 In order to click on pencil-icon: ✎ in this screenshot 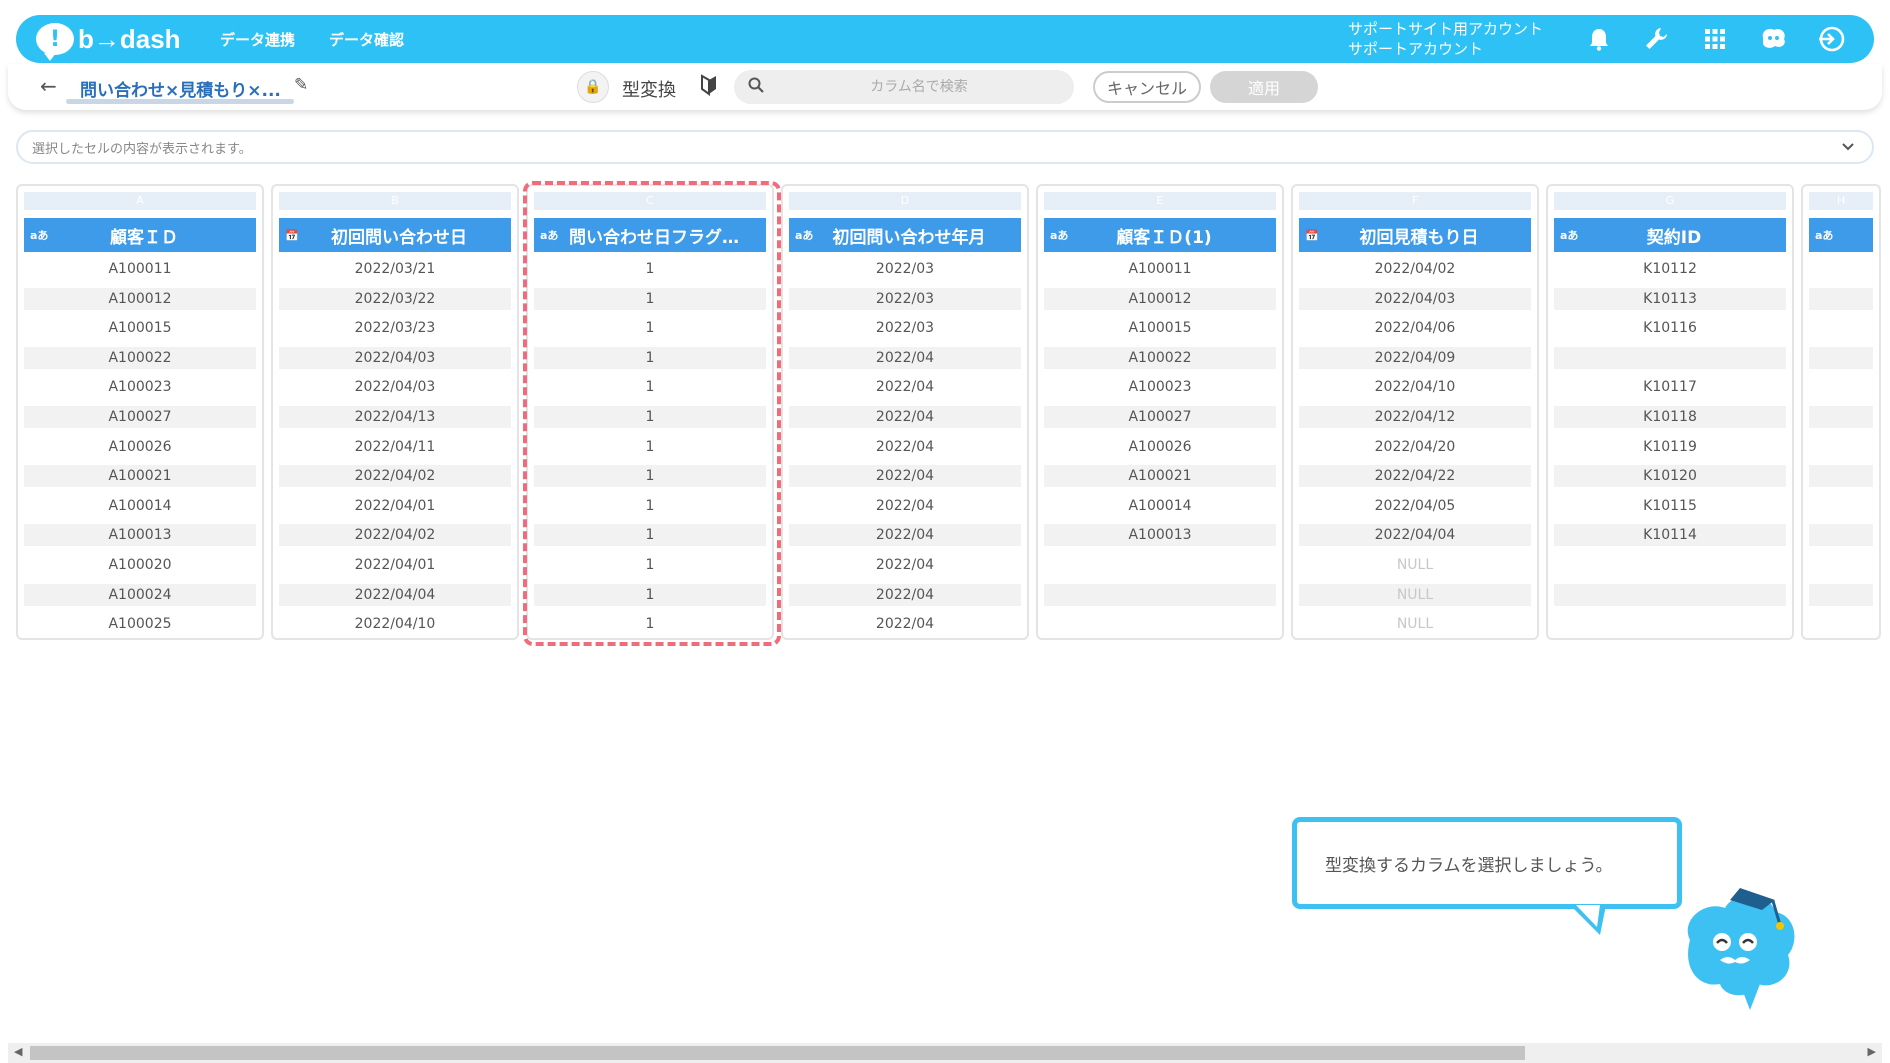, I will do `click(301, 85)`.